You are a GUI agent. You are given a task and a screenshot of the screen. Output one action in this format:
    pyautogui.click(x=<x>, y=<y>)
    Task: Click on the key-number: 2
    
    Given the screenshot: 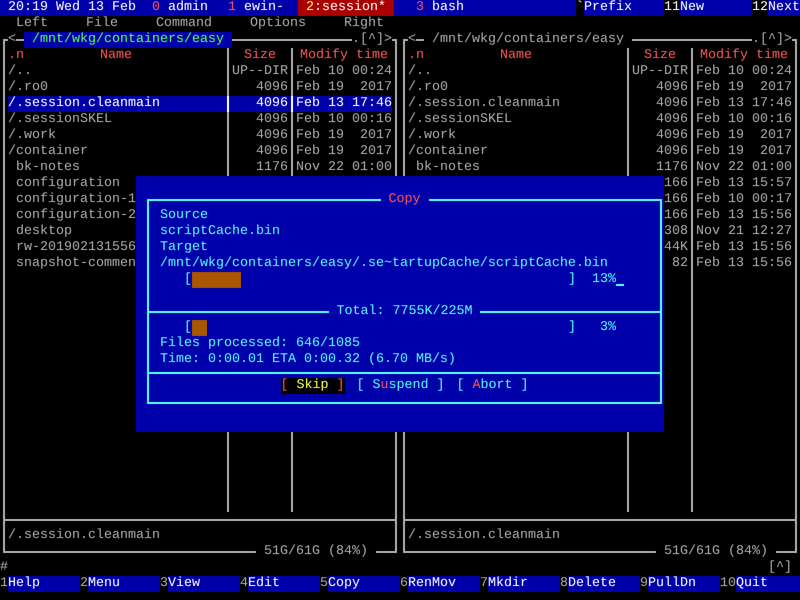 What is the action you would take?
    pyautogui.click(x=84, y=584)
    